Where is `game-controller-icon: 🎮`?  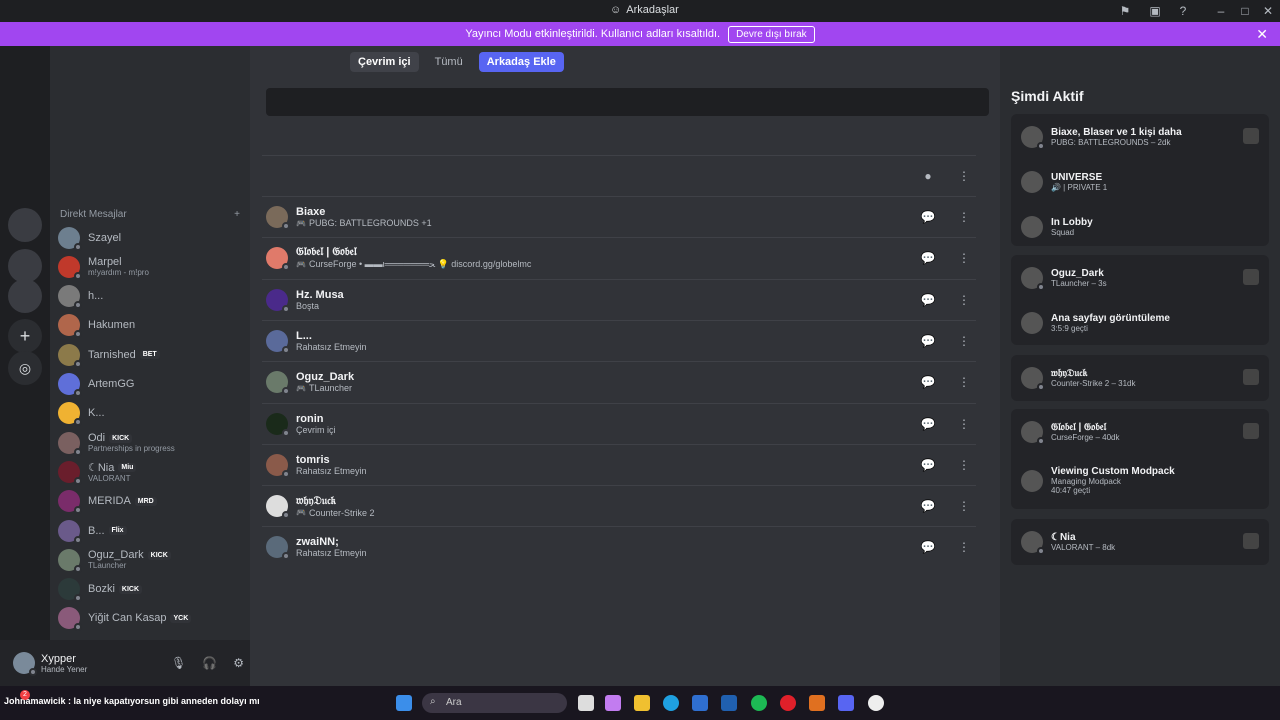
game-controller-icon: 🎮 is located at coordinates (301, 388).